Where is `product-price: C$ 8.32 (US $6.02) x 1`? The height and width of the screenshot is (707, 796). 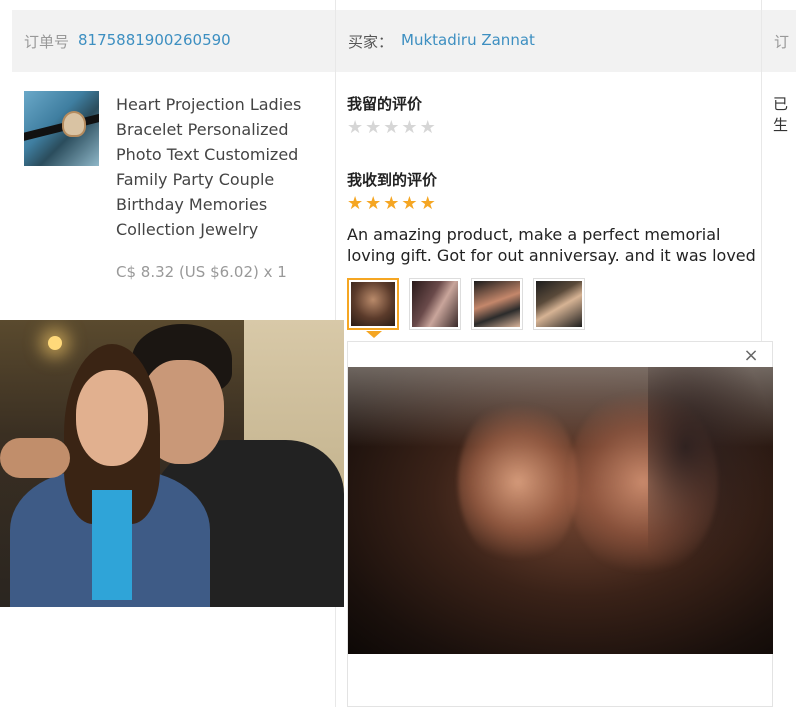
product-price: C$ 8.32 (US $6.02) x 1 is located at coordinates (201, 272).